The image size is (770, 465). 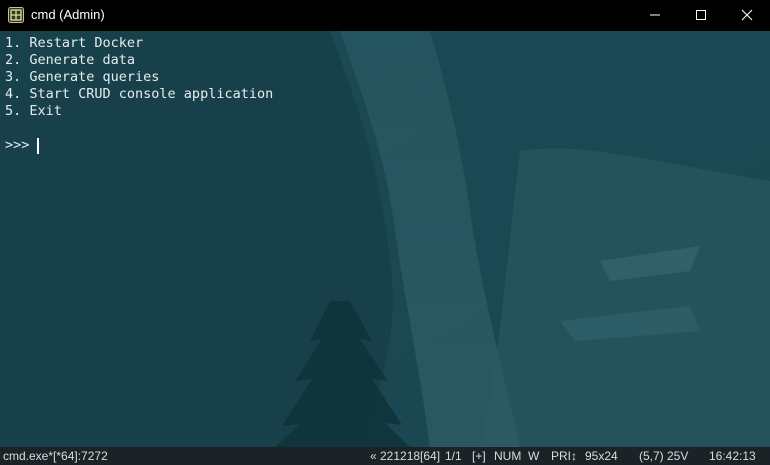 What do you see at coordinates (139, 94) in the screenshot?
I see `menu-line: 4. Start CRUD console application` at bounding box center [139, 94].